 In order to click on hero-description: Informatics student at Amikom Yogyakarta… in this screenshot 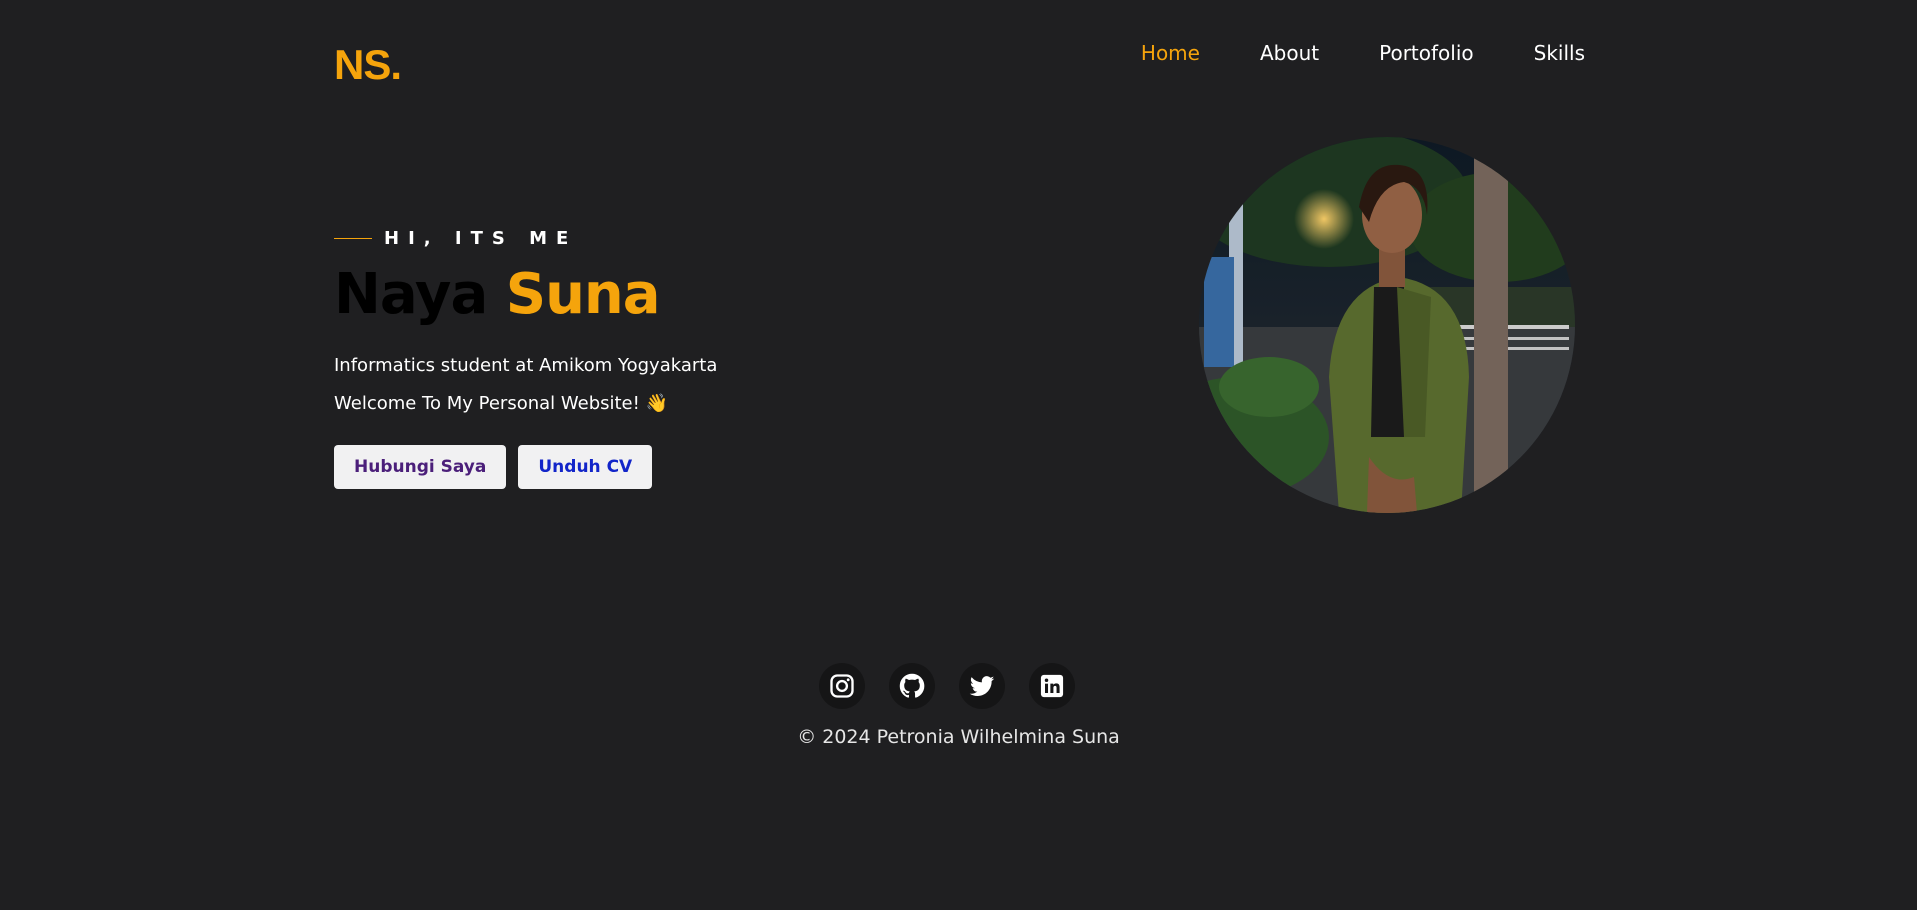, I will do `click(525, 385)`.